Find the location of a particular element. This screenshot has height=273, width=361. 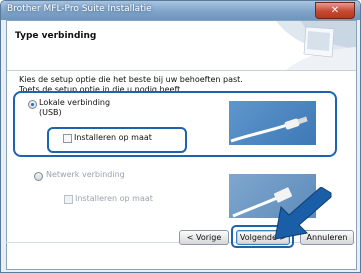

title-bar: Brother MFL-Pro Suite Installatie ✕ is located at coordinates (180, 10).